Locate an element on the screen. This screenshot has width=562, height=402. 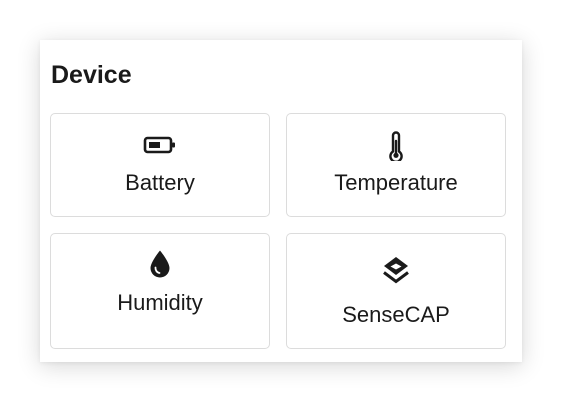
sensecap-logo-icon is located at coordinates (396, 270).